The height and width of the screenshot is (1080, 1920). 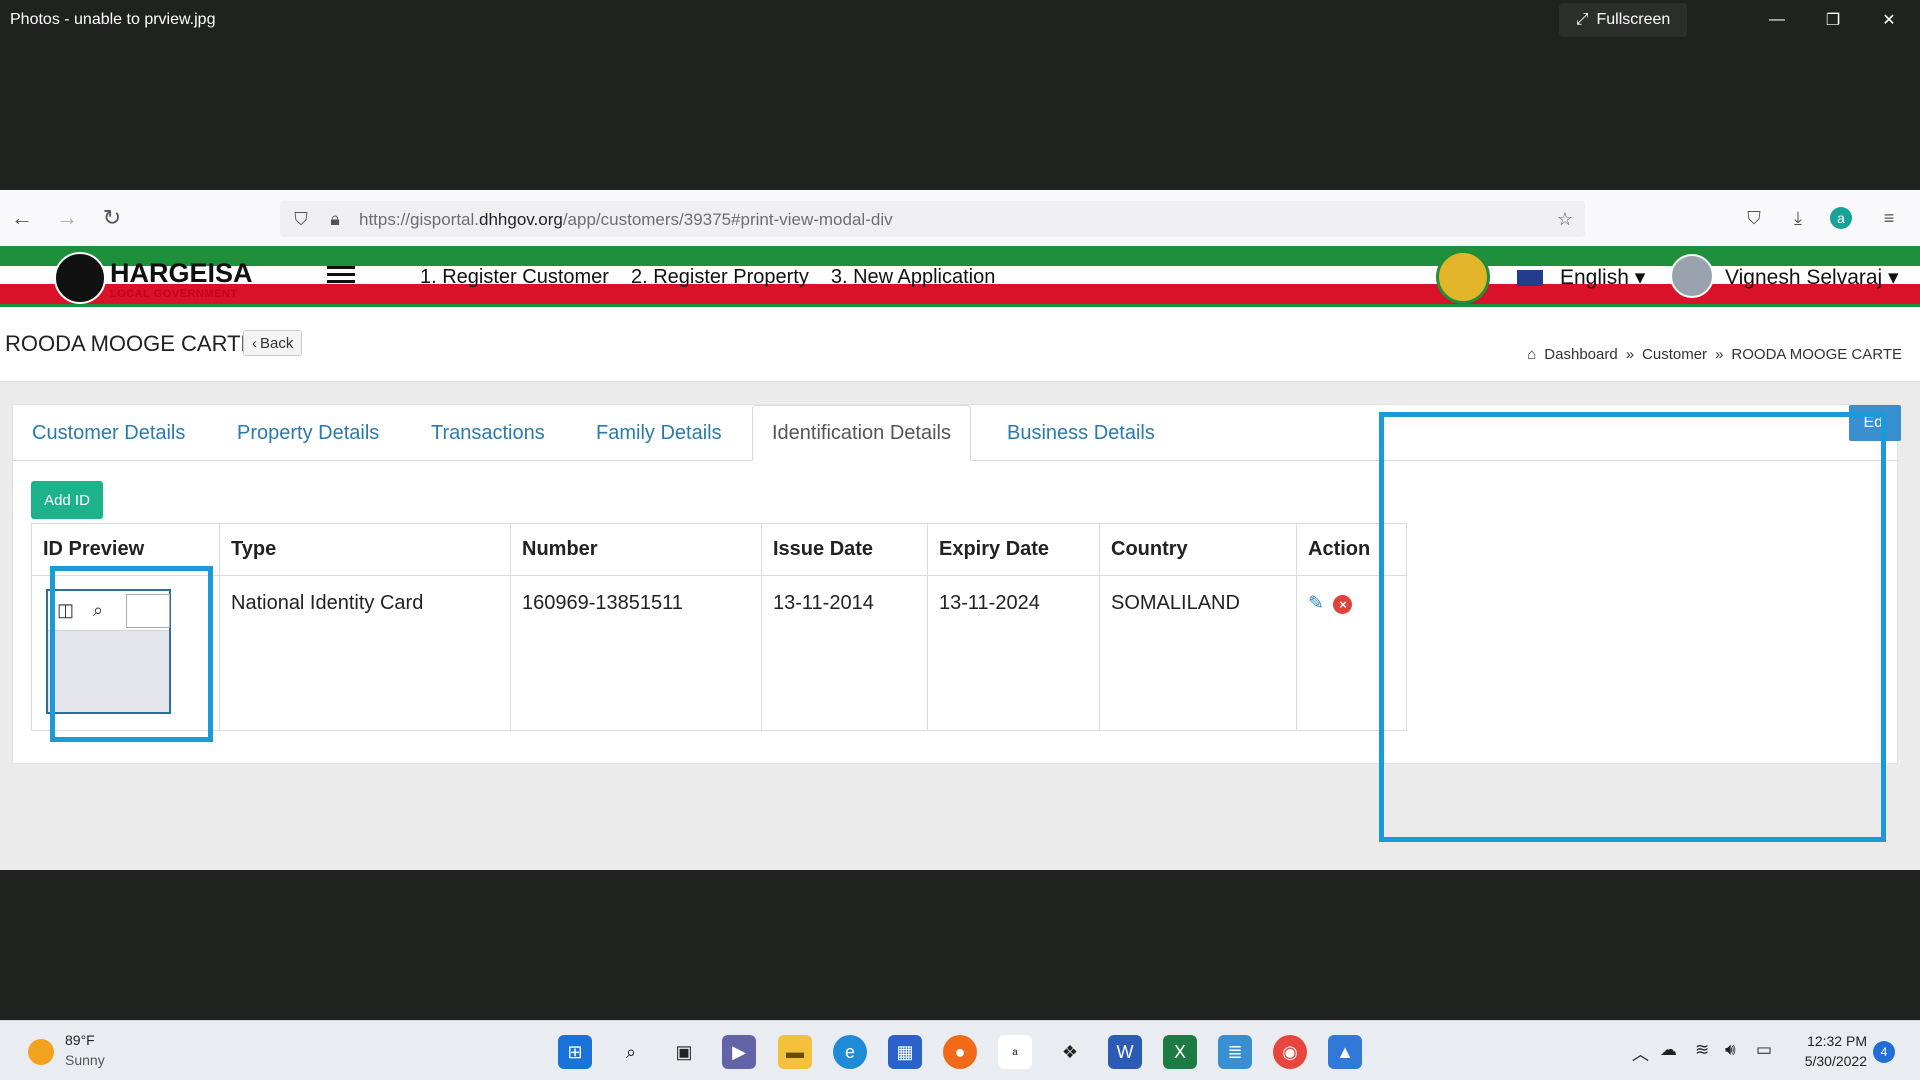 What do you see at coordinates (1198, 549) in the screenshot?
I see `col-country: Country` at bounding box center [1198, 549].